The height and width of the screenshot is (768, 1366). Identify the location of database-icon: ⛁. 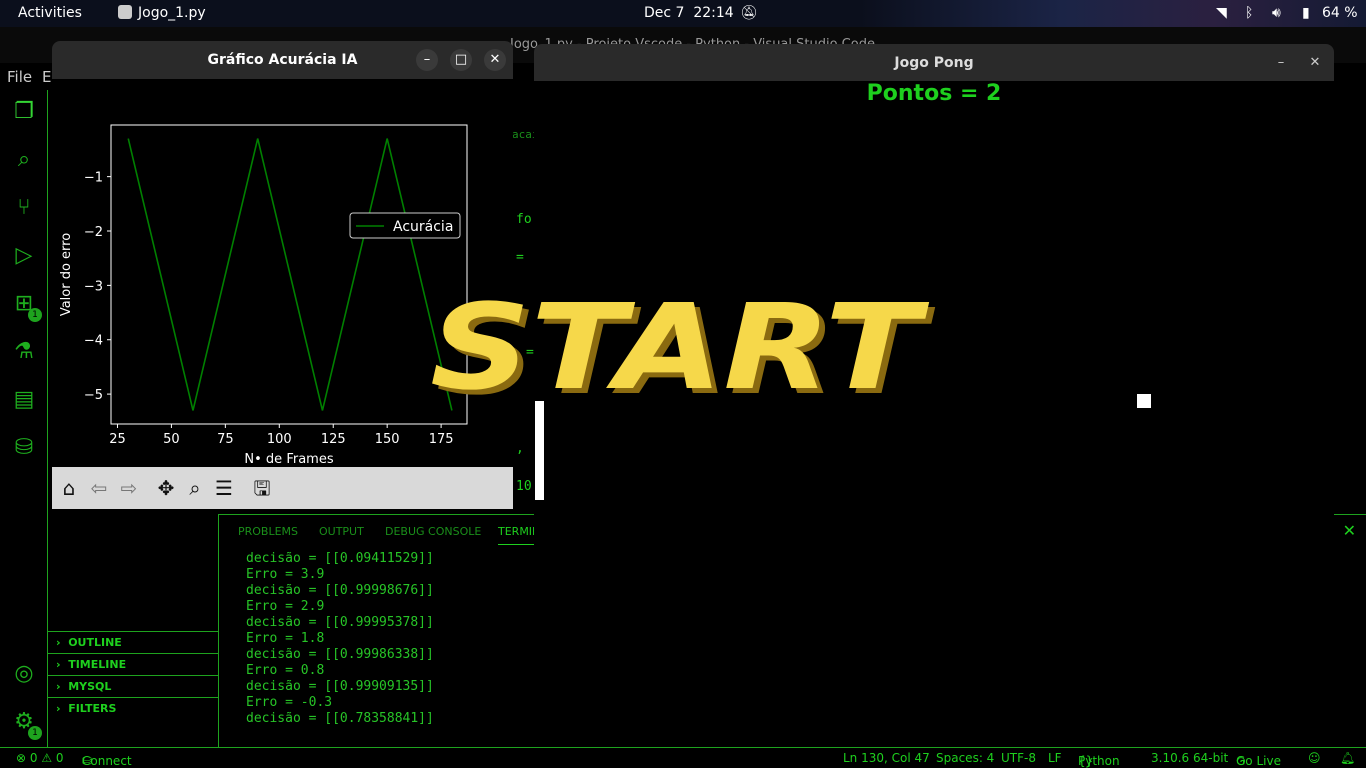
(24, 448).